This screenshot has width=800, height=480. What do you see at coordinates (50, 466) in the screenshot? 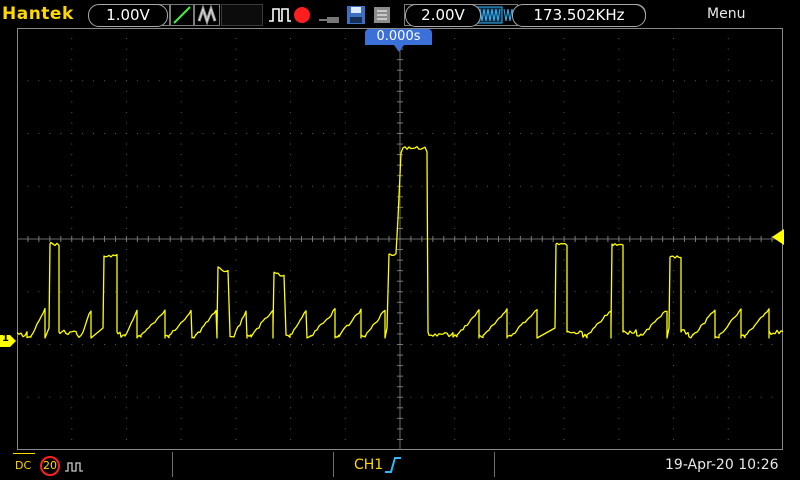
I see `bandwidth-limit-indicator: 20` at bounding box center [50, 466].